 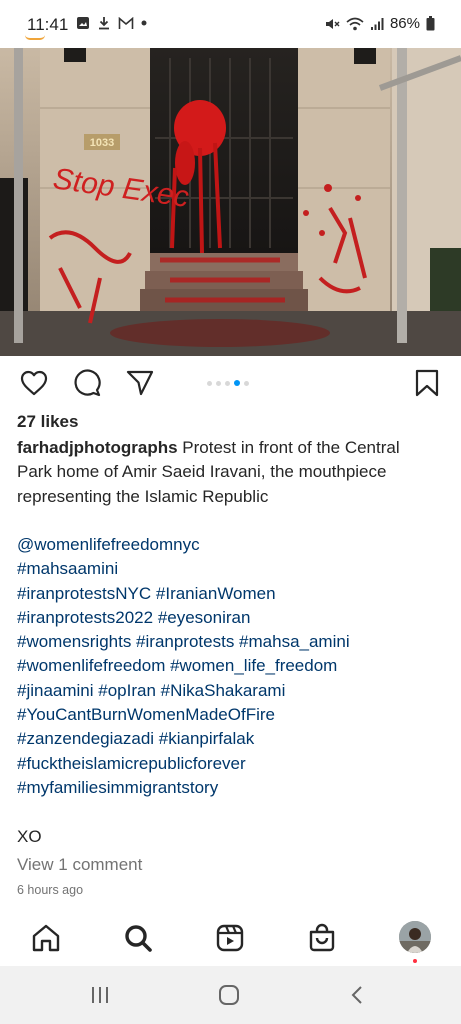 I want to click on status-time: 11:41, so click(x=48, y=24).